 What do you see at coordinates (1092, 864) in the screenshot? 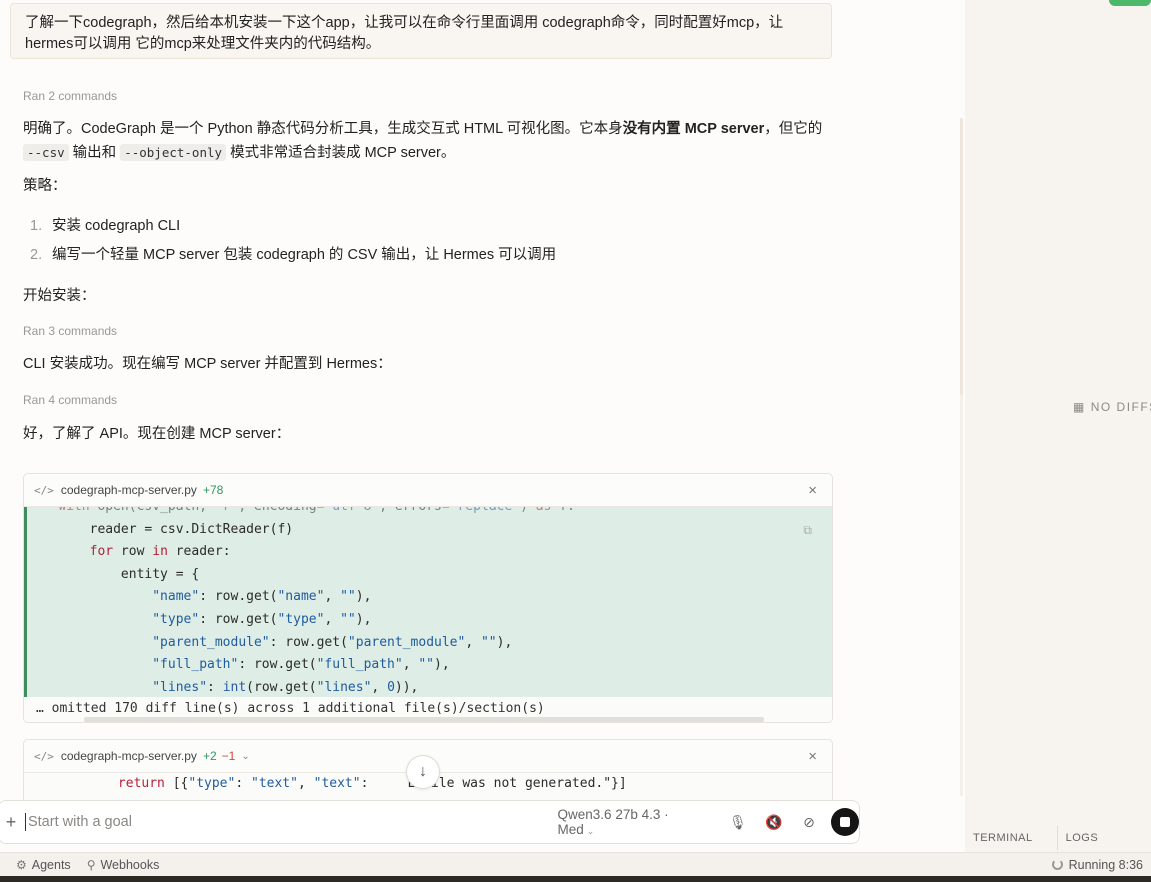
I see `running-label: Running` at bounding box center [1092, 864].